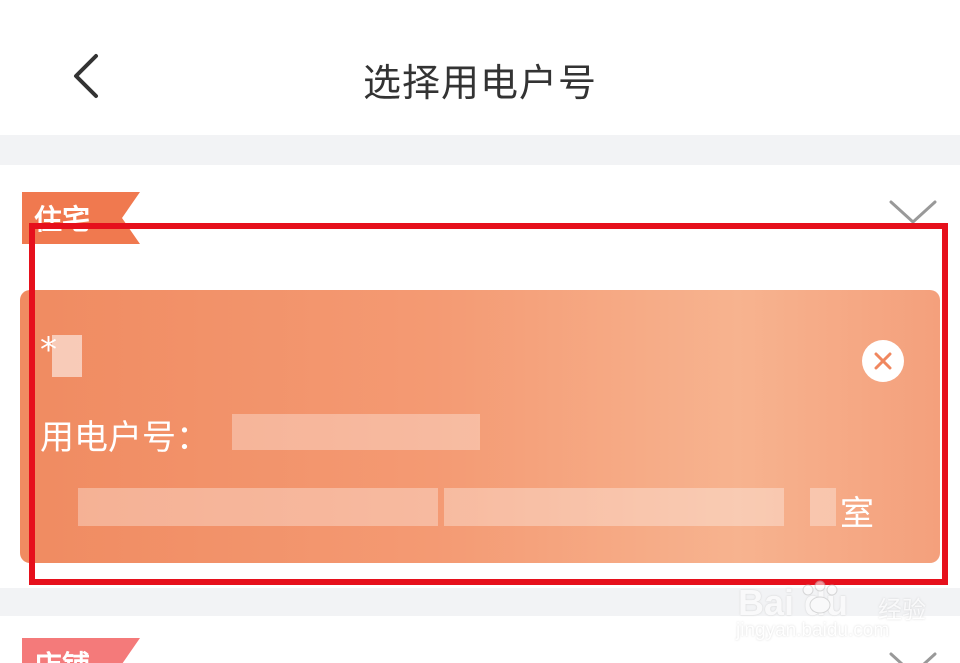 Image resolution: width=960 pixels, height=663 pixels. What do you see at coordinates (67, 356) in the screenshot?
I see `masked-name` at bounding box center [67, 356].